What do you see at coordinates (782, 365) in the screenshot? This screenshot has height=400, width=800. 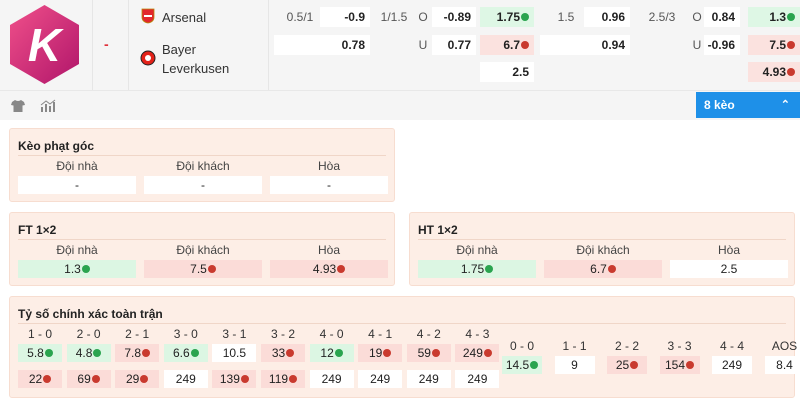 I see `draw-score-odd: 8.4` at bounding box center [782, 365].